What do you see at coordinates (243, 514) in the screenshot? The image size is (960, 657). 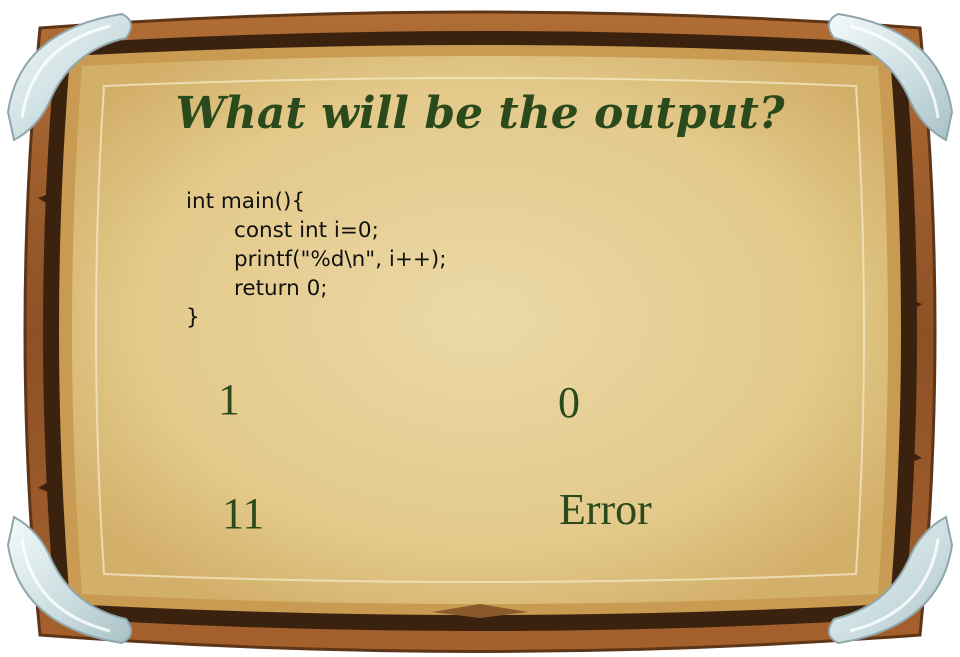 I see `answer-option-11: 11` at bounding box center [243, 514].